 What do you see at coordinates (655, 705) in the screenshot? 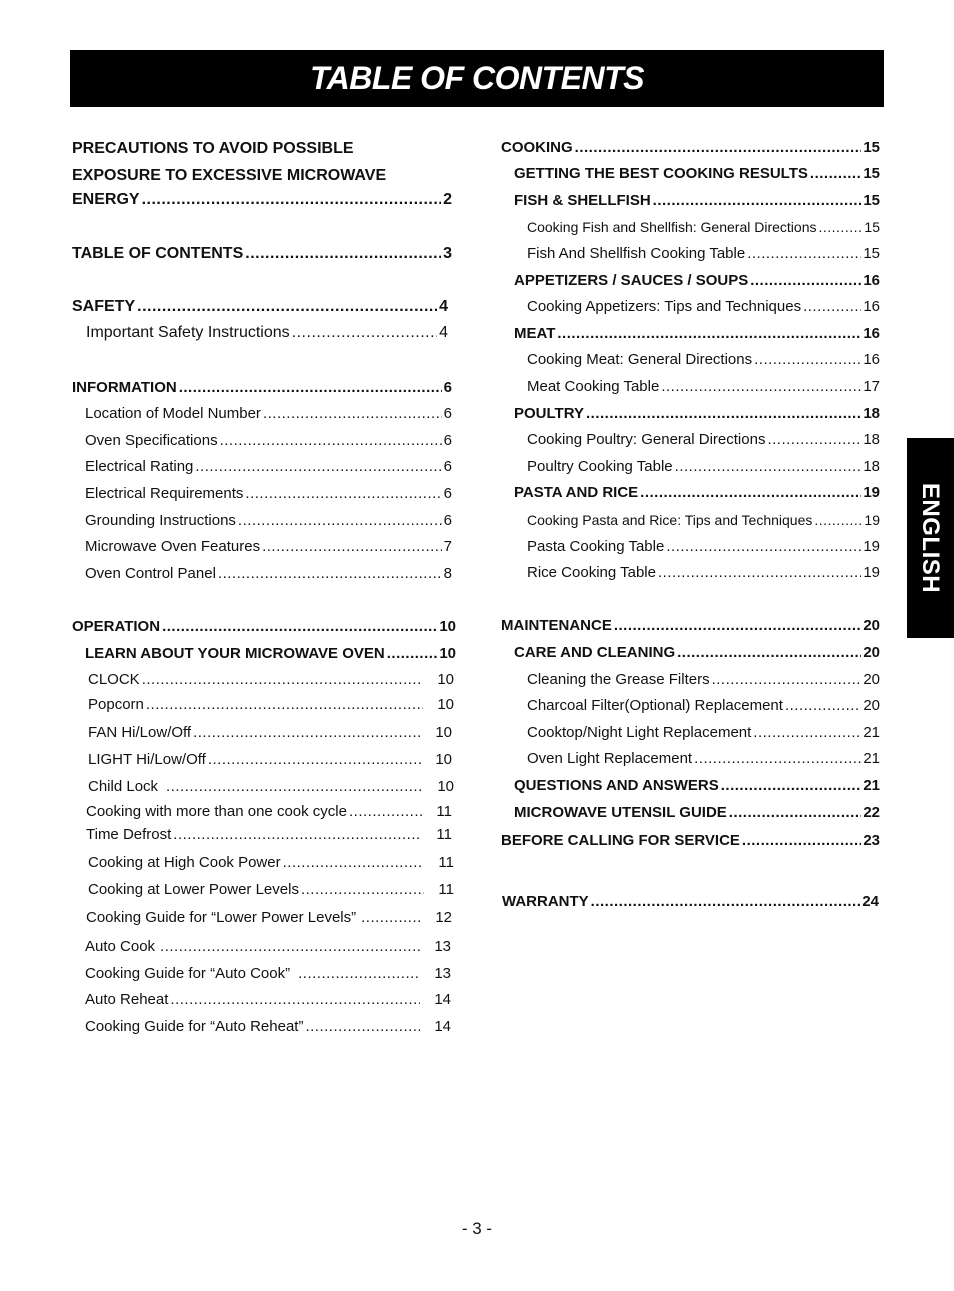
I see `entry-label: Charcoal Filter(Optional) Replacement` at bounding box center [655, 705].